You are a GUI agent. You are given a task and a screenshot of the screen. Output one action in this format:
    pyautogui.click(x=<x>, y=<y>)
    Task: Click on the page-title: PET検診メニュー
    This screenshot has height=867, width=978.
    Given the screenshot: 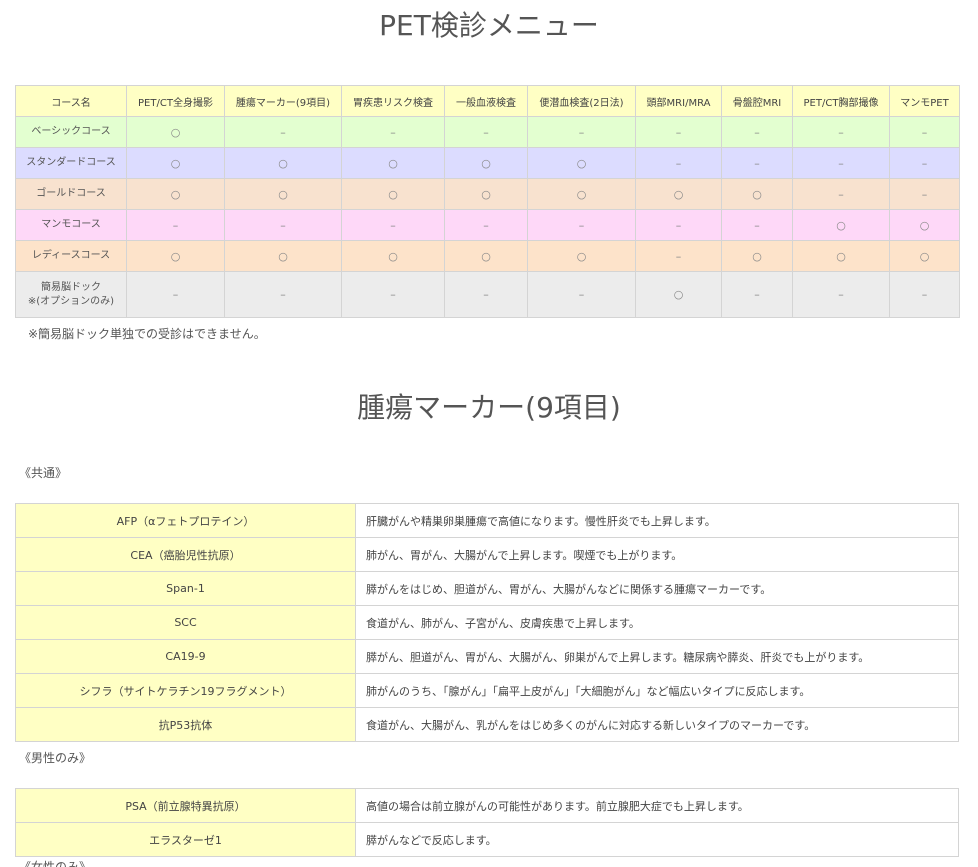 What is the action you would take?
    pyautogui.click(x=489, y=25)
    